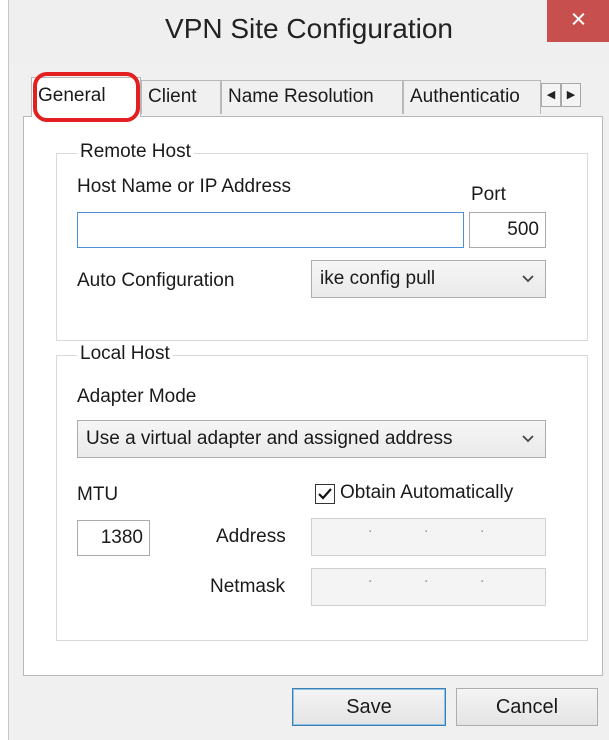 This screenshot has width=609, height=740. What do you see at coordinates (428, 537) in the screenshot?
I see `address-input: . . .` at bounding box center [428, 537].